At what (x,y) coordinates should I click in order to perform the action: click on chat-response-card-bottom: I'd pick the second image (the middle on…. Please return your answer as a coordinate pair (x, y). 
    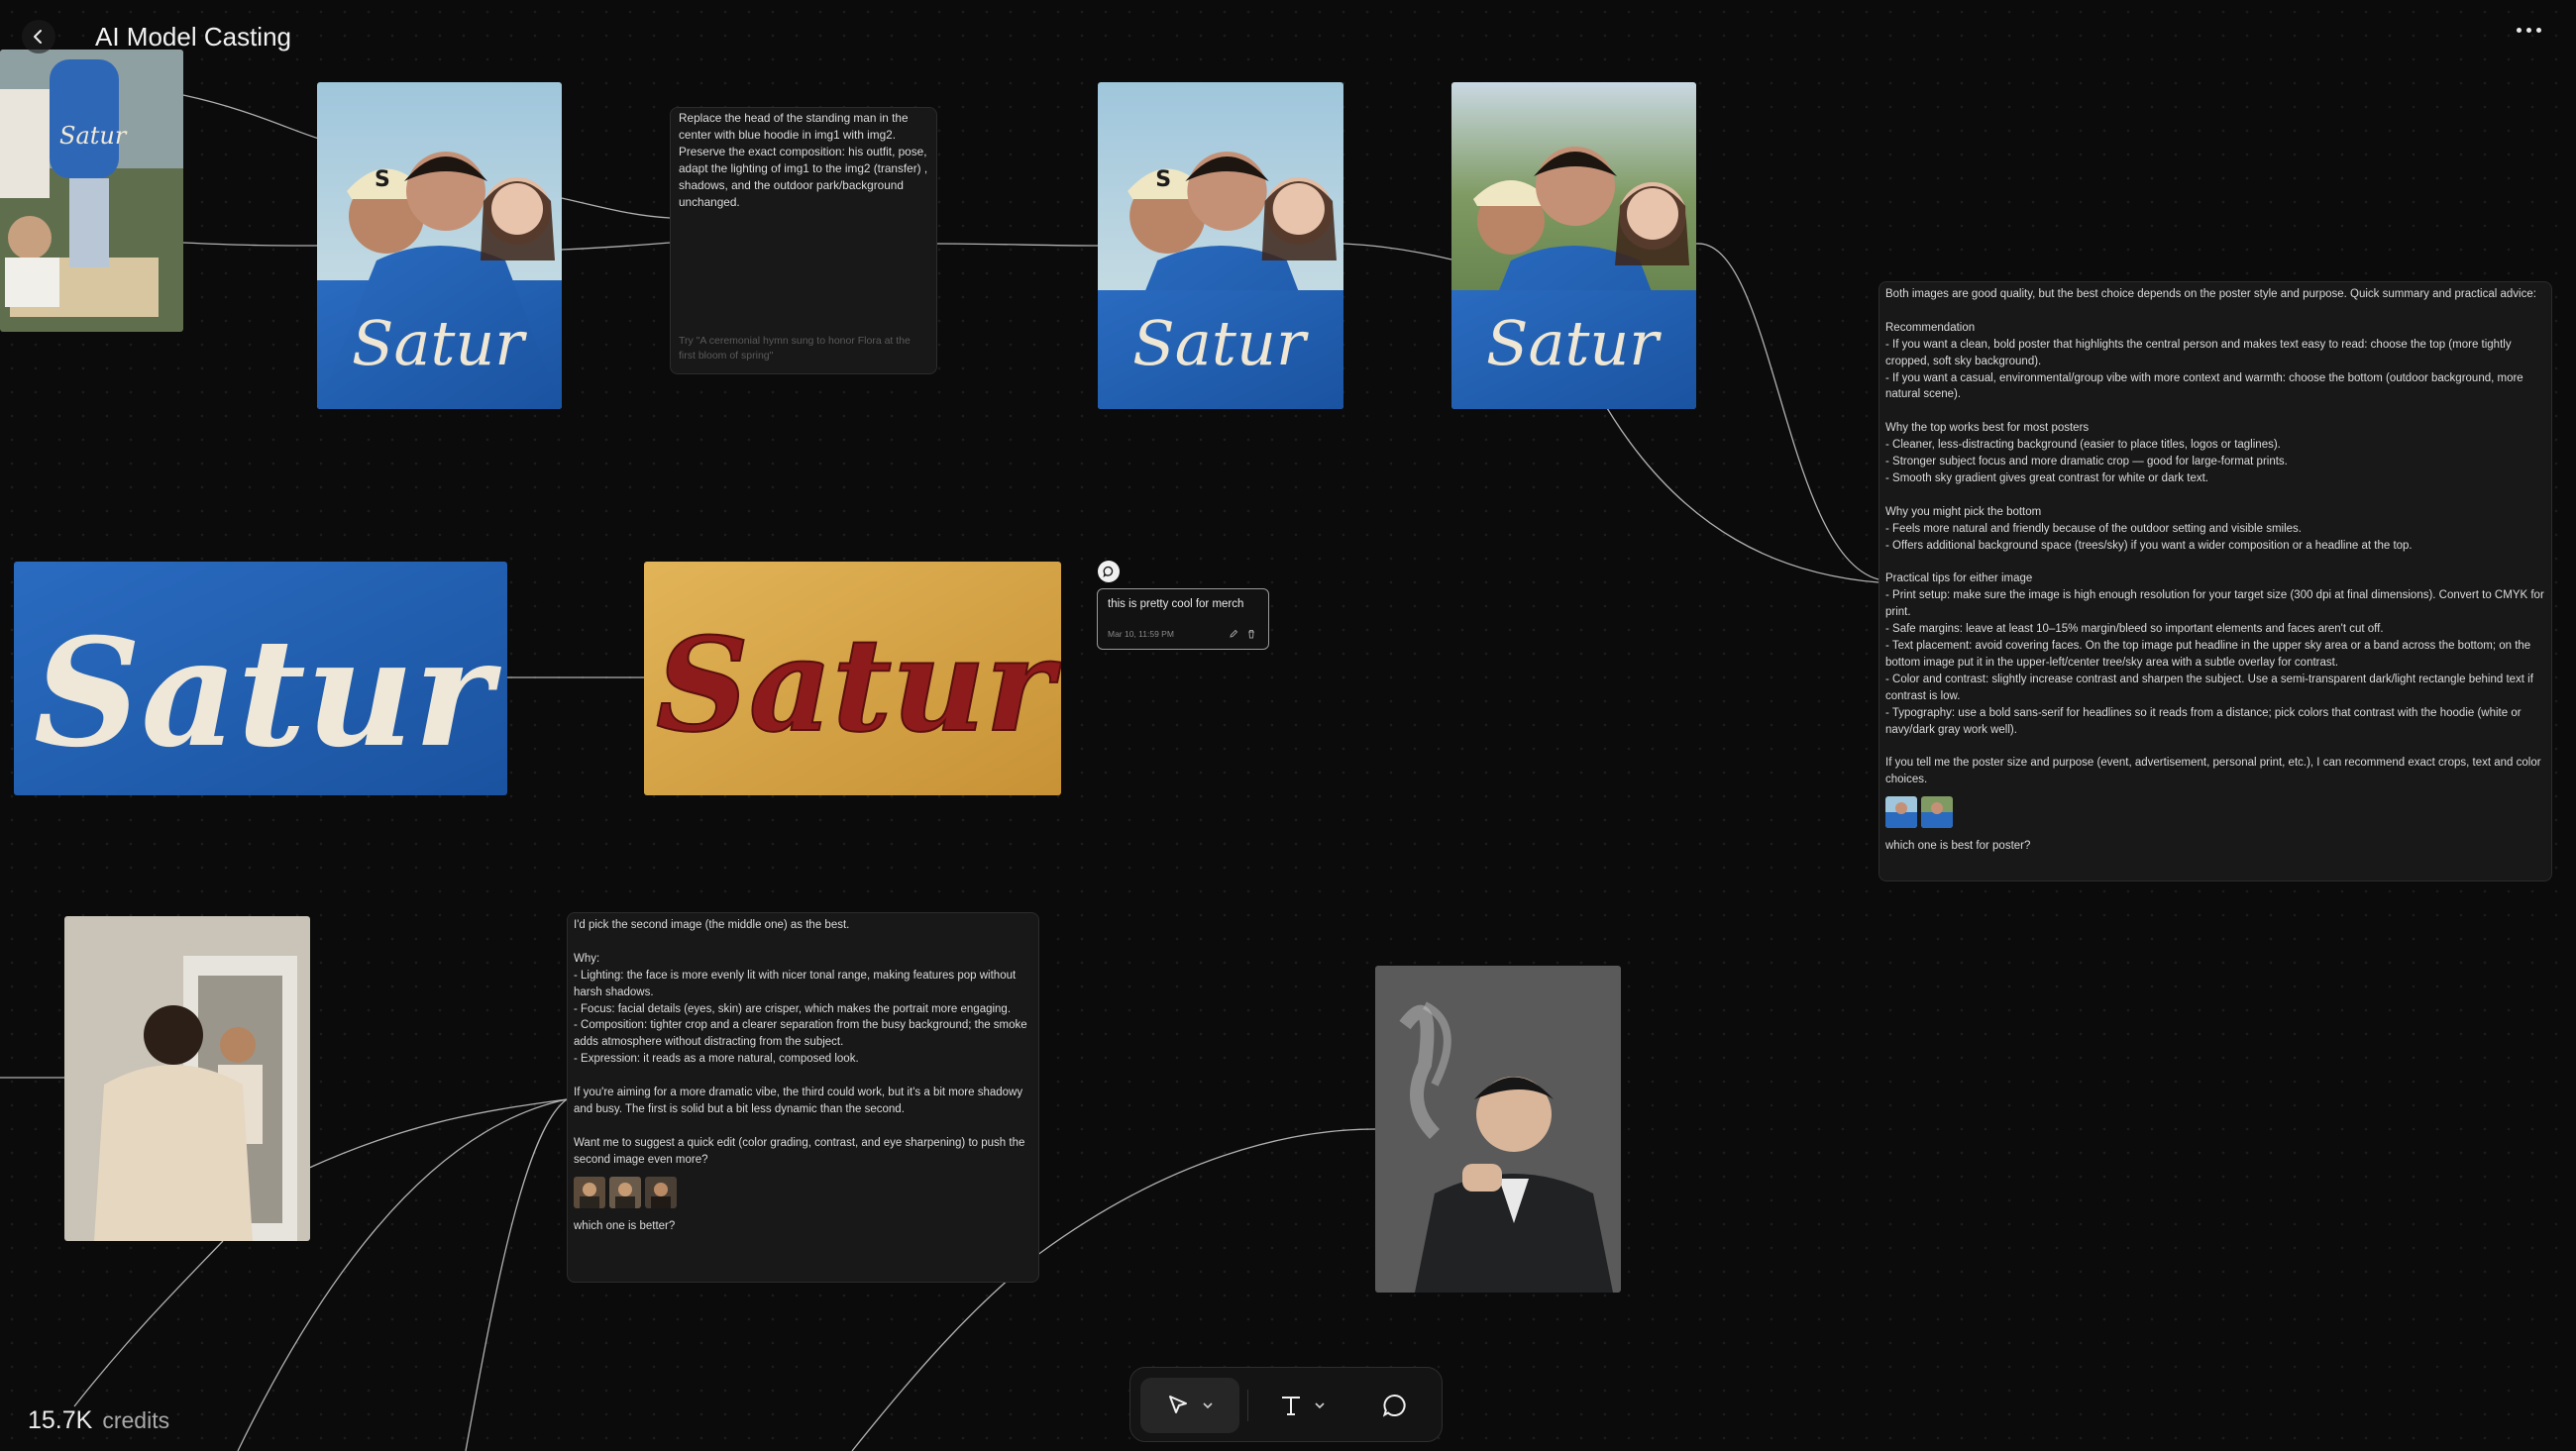
    Looking at the image, I should click on (803, 1097).